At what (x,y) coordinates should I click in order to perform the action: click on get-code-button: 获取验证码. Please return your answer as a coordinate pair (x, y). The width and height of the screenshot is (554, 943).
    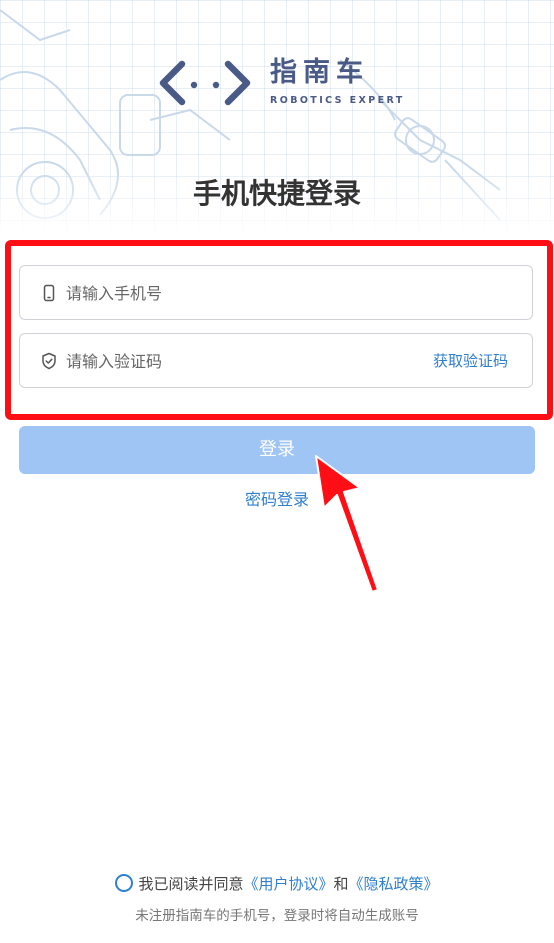
    Looking at the image, I should click on (470, 361).